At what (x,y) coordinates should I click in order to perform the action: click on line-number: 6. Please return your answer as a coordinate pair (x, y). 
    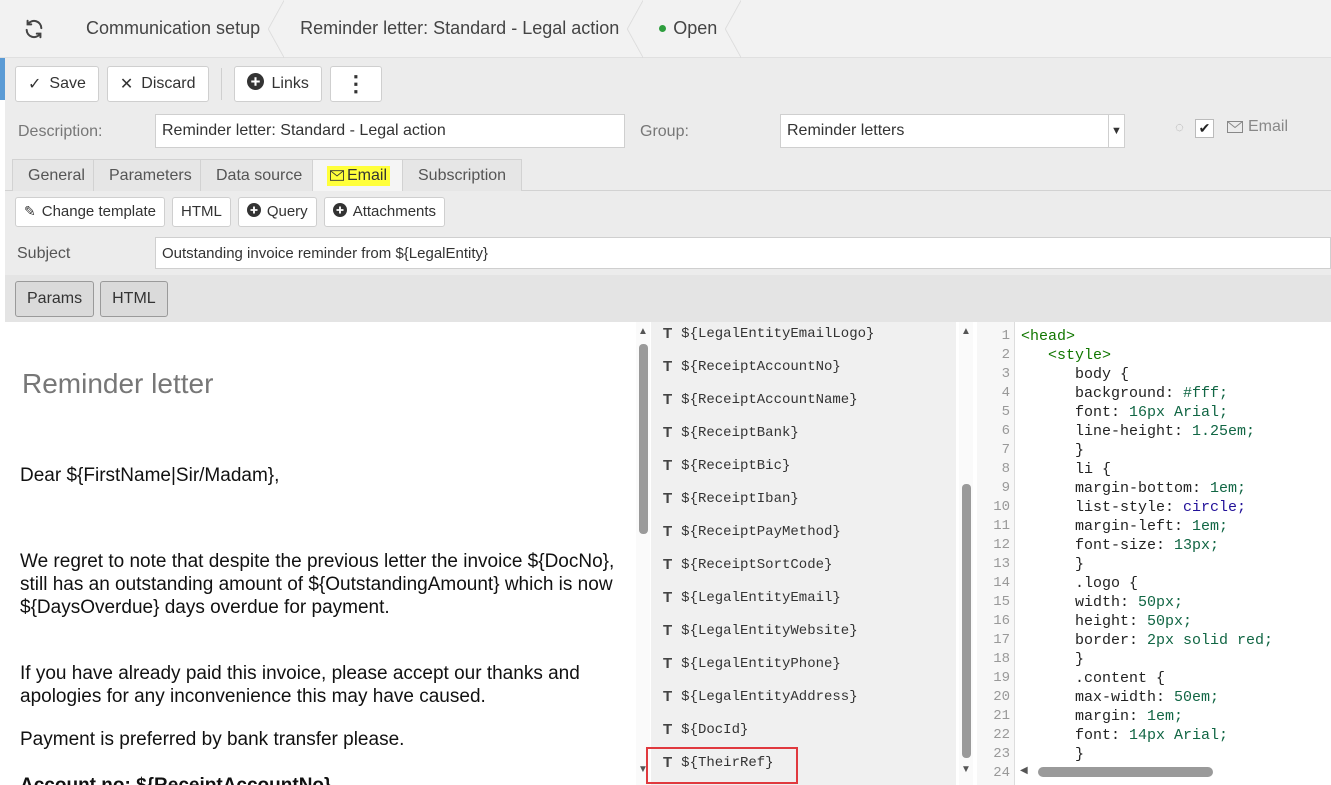
    Looking at the image, I should click on (1005, 431).